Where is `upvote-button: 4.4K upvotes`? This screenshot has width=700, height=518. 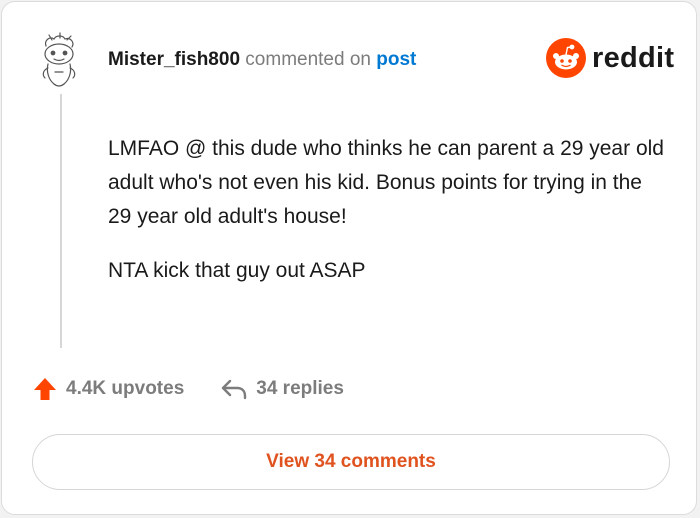
upvote-button: 4.4K upvotes is located at coordinates (108, 389).